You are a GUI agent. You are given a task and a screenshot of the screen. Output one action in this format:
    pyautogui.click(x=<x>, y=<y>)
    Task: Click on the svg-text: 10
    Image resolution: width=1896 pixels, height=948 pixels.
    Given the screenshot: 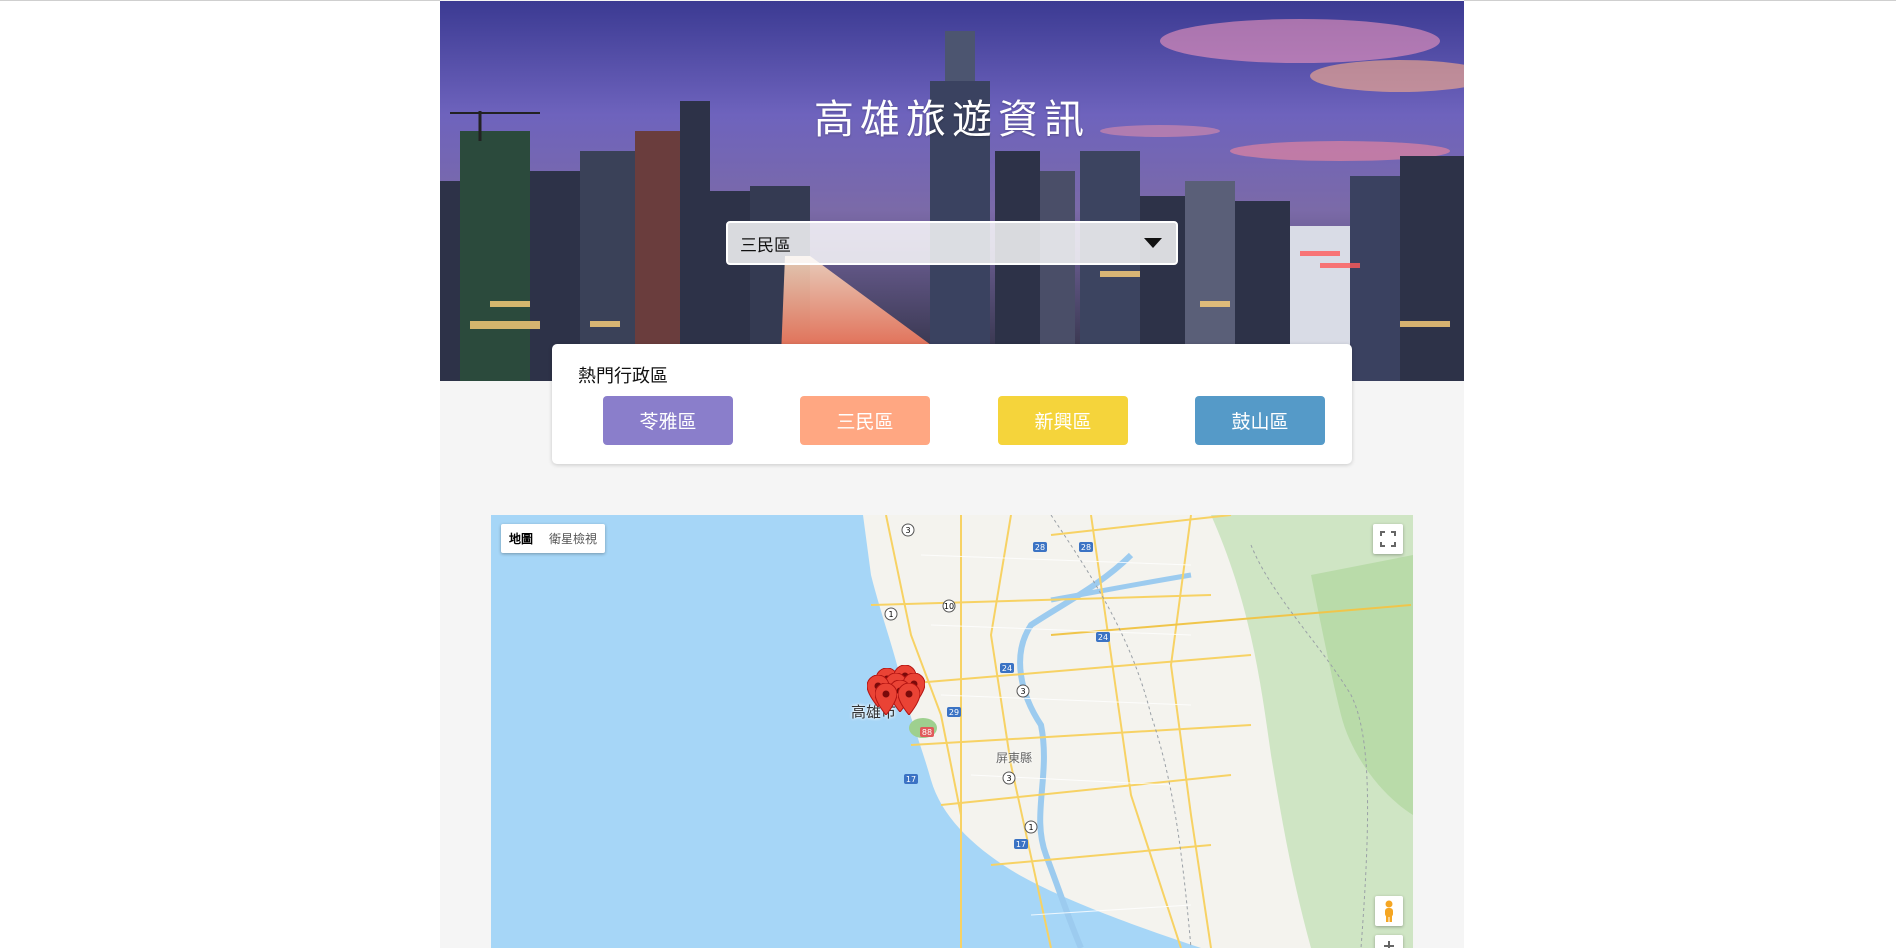 What is the action you would take?
    pyautogui.click(x=949, y=606)
    